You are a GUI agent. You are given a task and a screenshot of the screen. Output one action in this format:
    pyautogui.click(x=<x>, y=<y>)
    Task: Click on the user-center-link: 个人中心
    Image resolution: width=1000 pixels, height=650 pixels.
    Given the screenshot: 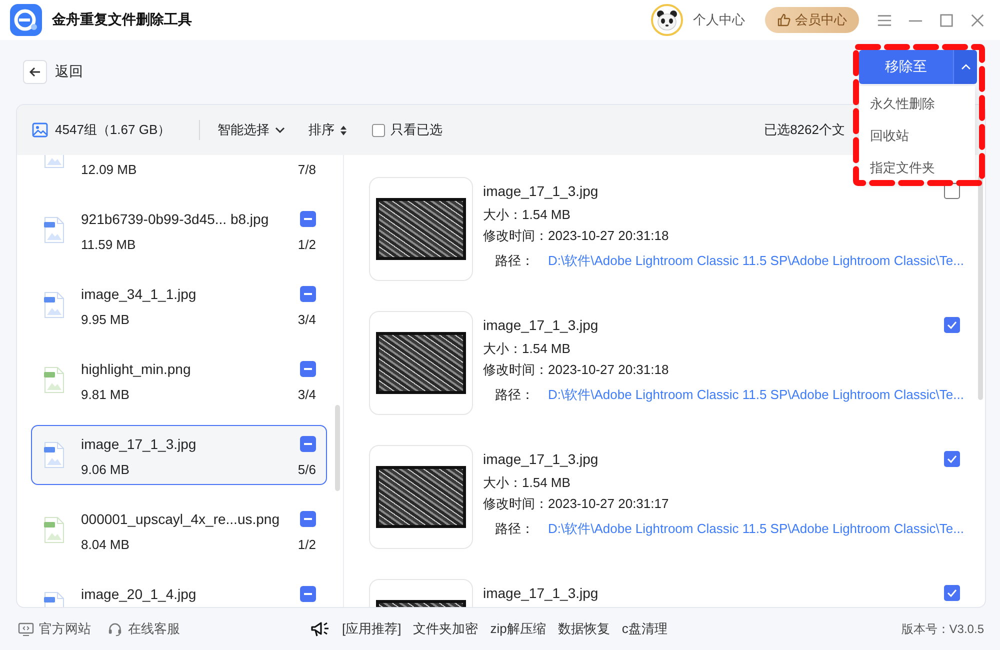 What is the action you would take?
    pyautogui.click(x=719, y=20)
    